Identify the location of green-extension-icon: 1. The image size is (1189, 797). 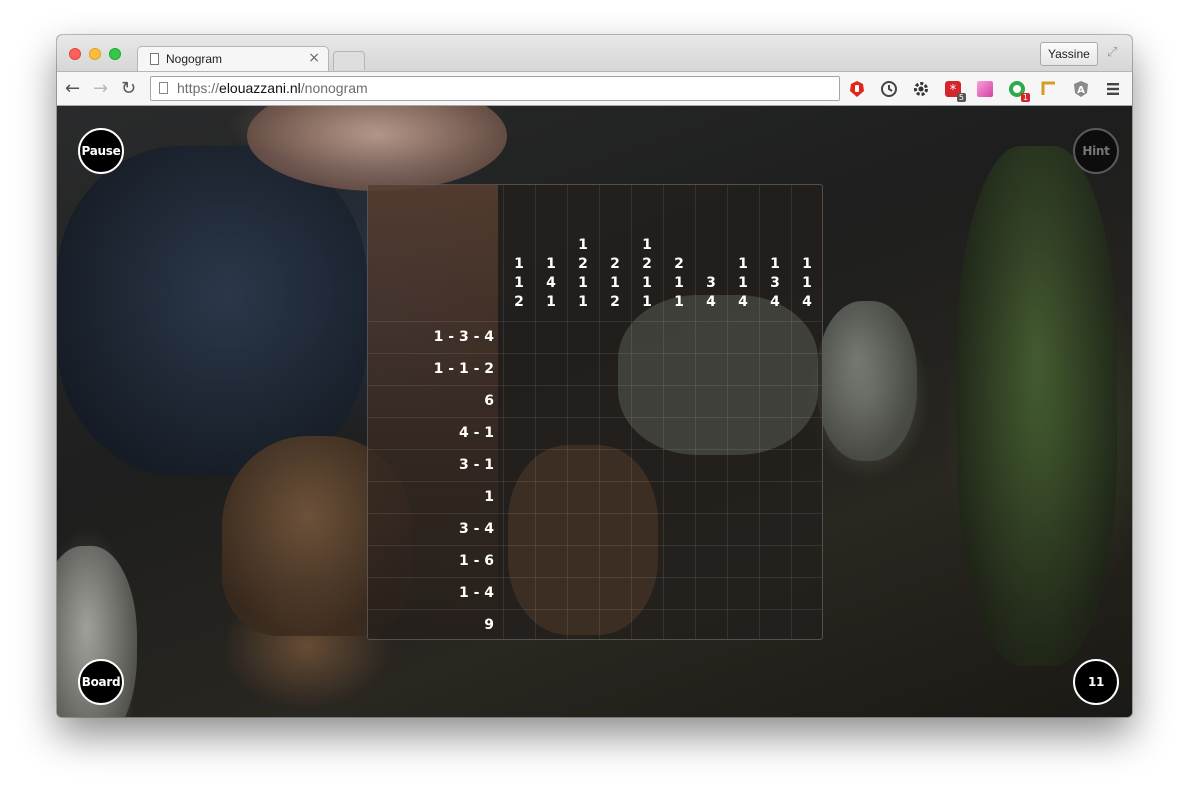
(1019, 91).